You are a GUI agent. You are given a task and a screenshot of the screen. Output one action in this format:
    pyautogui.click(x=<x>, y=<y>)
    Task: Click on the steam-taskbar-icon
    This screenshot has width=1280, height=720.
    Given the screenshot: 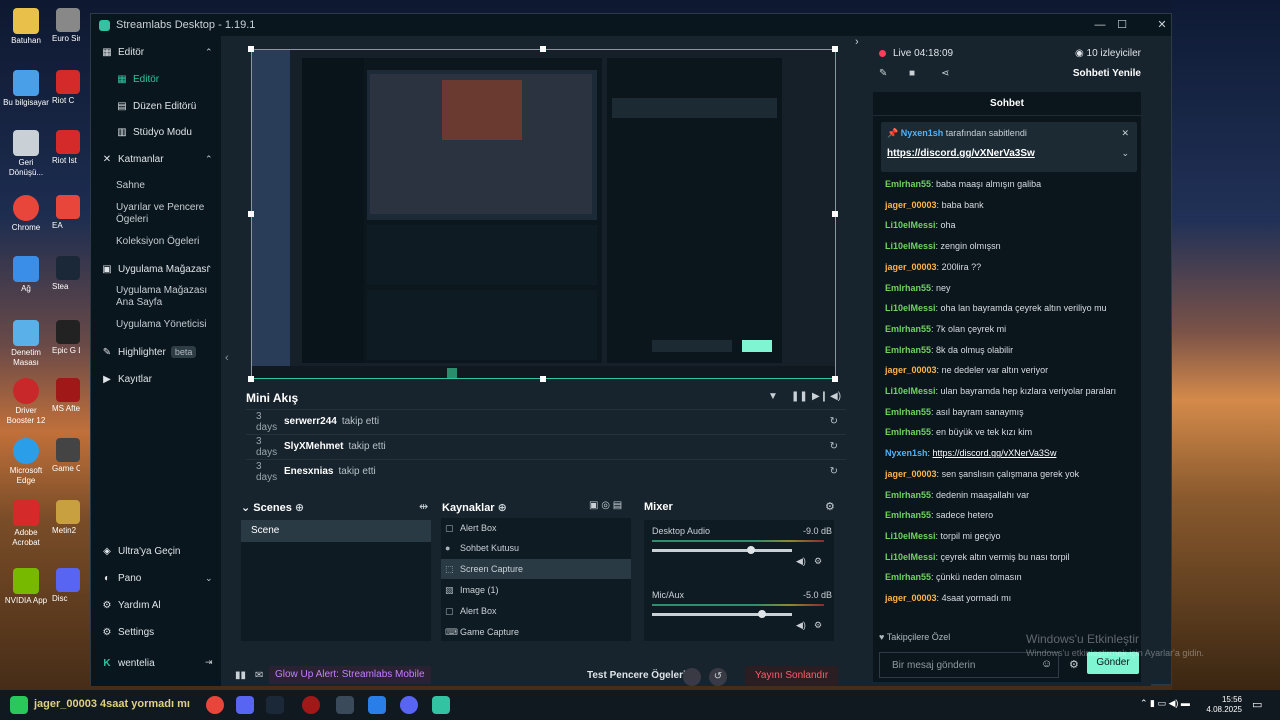 What is the action you would take?
    pyautogui.click(x=275, y=705)
    